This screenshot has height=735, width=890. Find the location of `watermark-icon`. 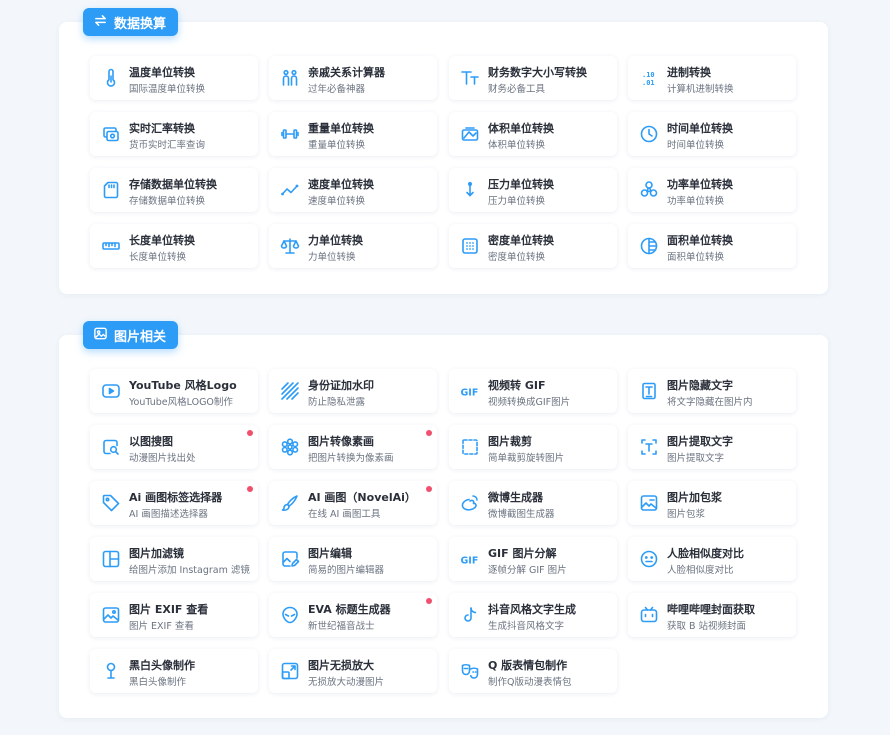

watermark-icon is located at coordinates (290, 391).